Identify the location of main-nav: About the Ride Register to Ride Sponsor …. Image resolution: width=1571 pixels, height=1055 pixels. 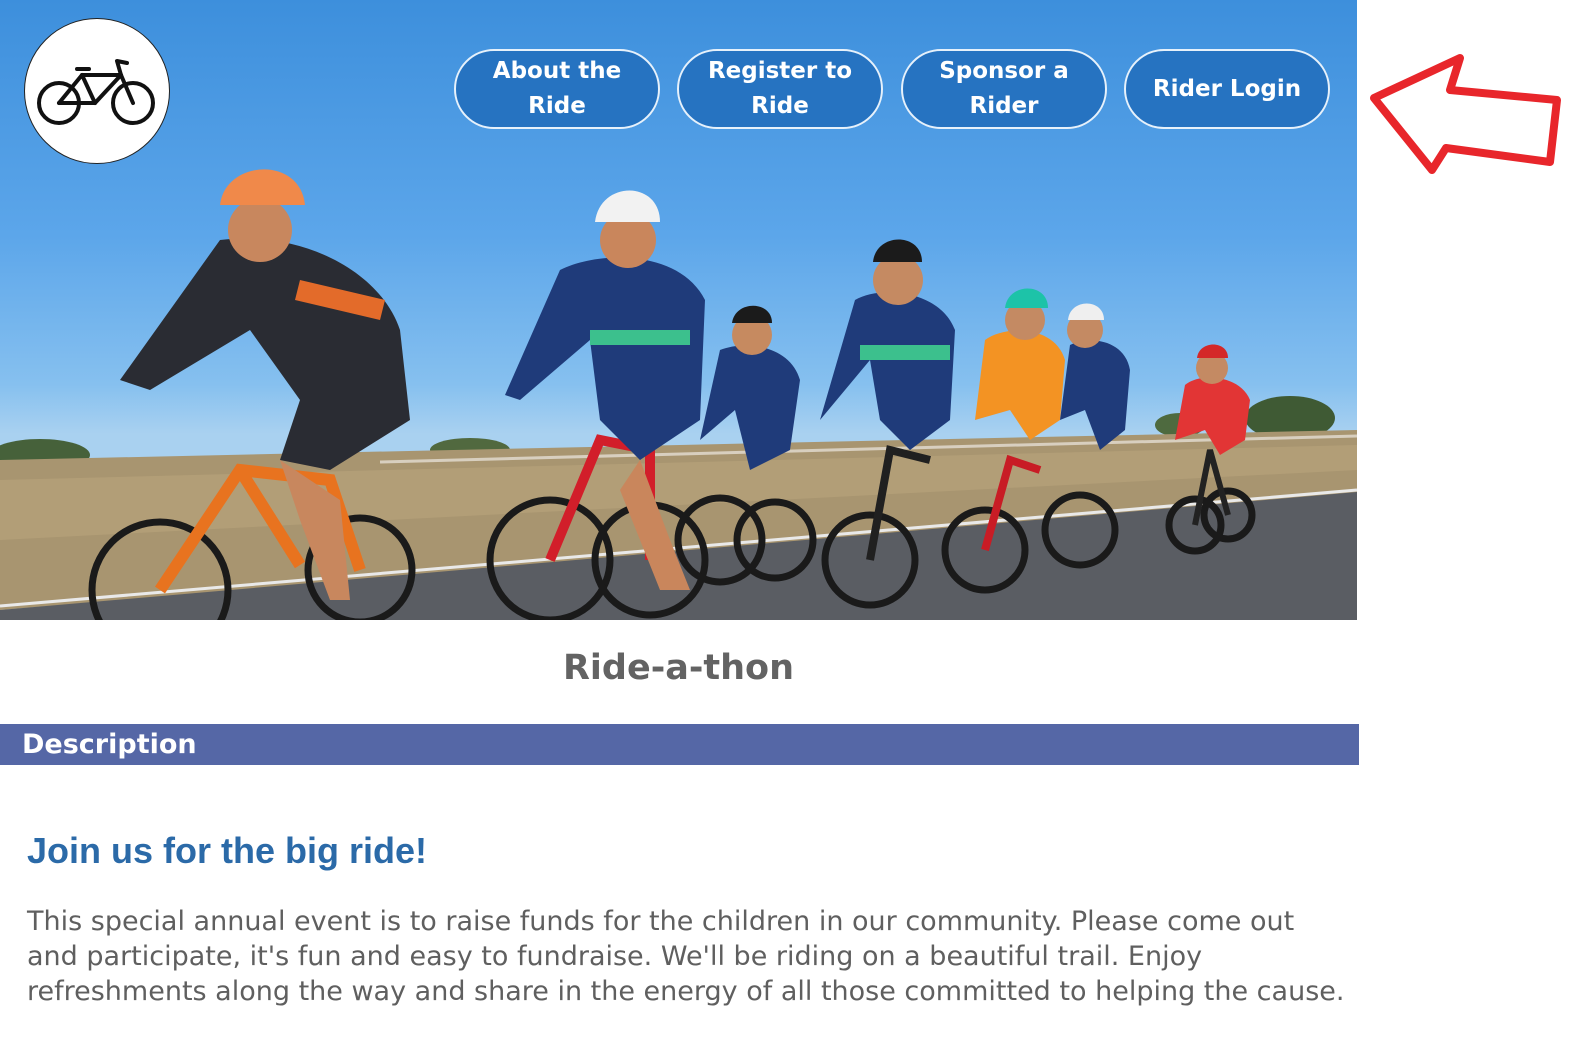
(678, 89).